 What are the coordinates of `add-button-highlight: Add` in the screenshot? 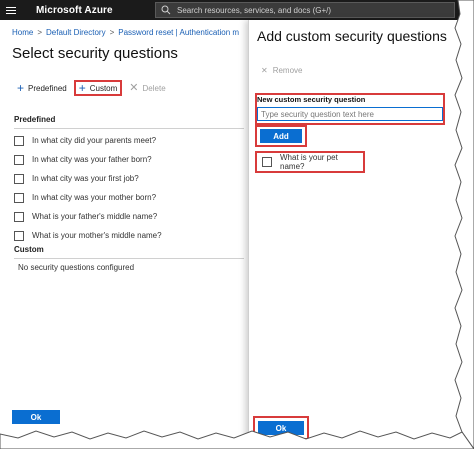 It's located at (281, 136).